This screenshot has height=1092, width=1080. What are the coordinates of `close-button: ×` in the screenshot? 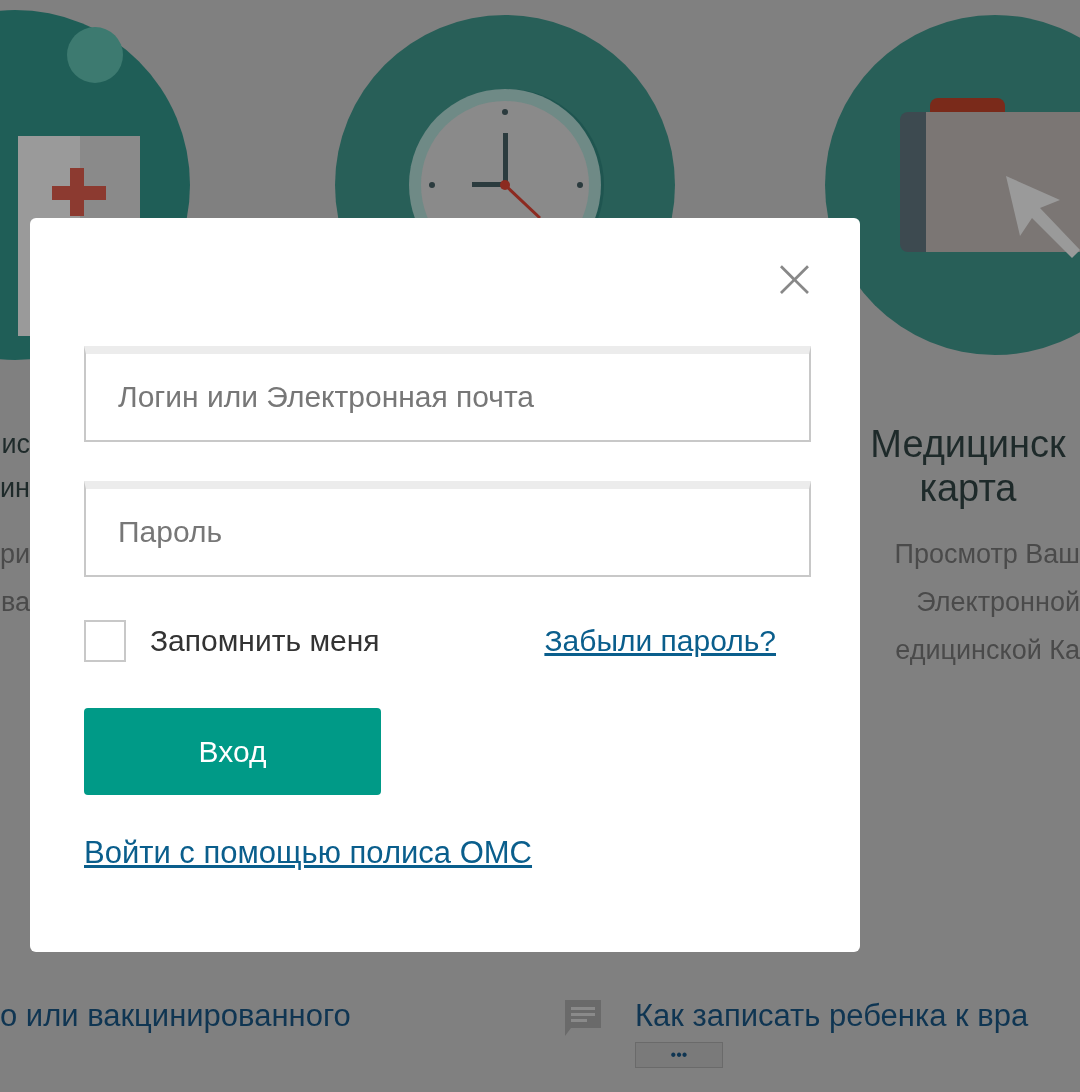 It's located at (794, 278).